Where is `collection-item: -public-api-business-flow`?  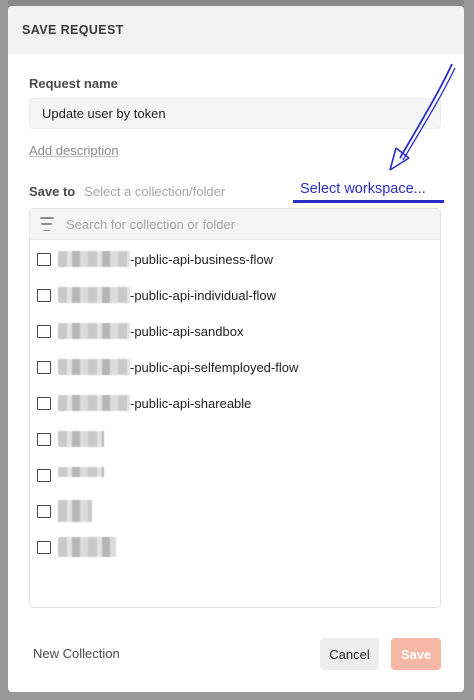 collection-item: -public-api-business-flow is located at coordinates (235, 259).